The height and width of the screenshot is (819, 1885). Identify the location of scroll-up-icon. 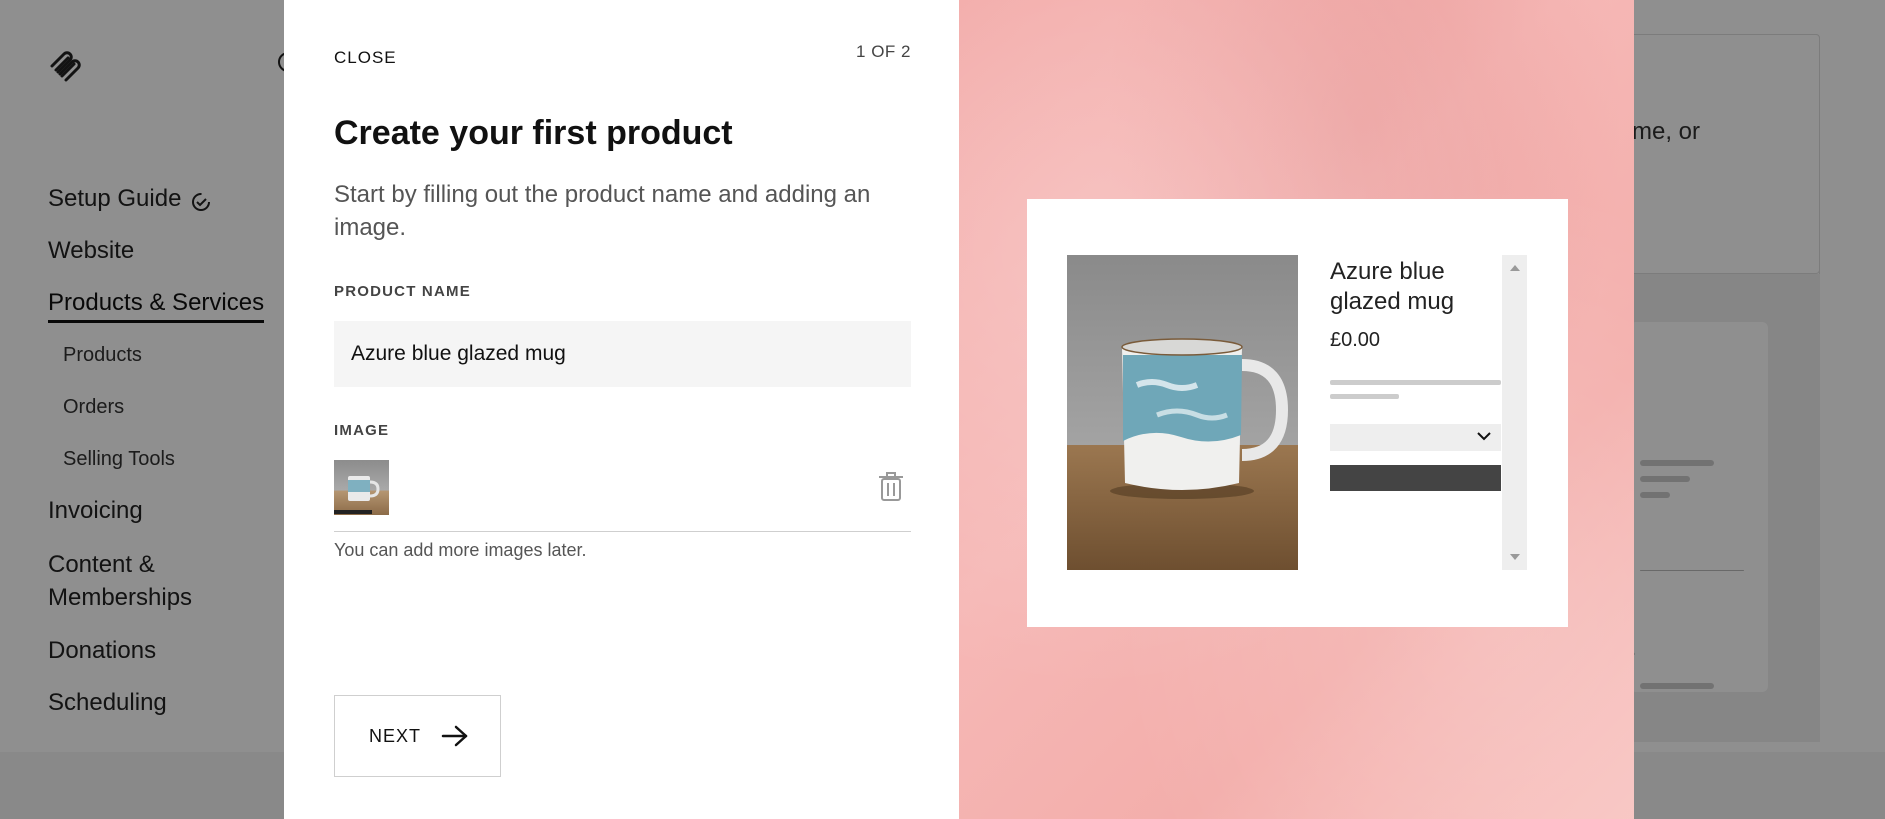
(1515, 268).